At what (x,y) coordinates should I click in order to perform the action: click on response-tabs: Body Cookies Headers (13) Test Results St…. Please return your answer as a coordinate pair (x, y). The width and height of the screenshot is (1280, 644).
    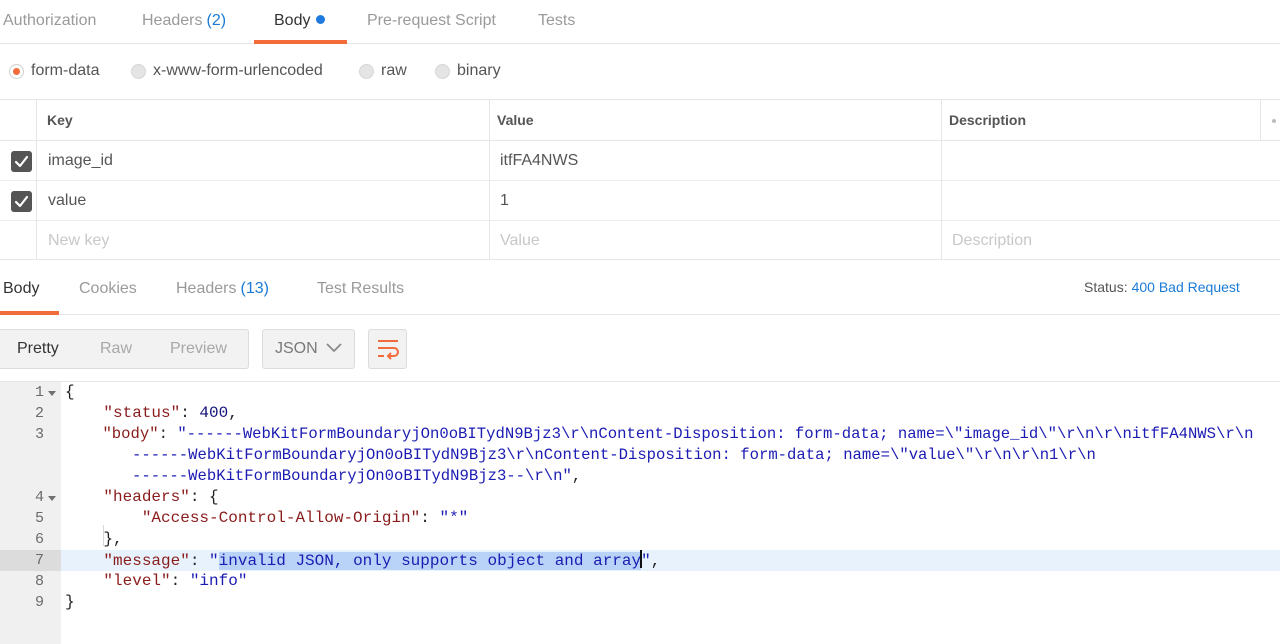
    Looking at the image, I should click on (640, 287).